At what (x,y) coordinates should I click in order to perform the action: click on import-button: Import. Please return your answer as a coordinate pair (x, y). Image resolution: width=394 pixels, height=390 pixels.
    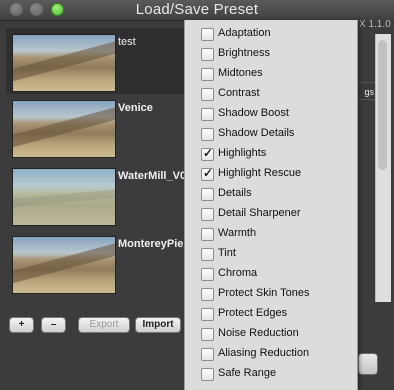
    Looking at the image, I should click on (158, 325).